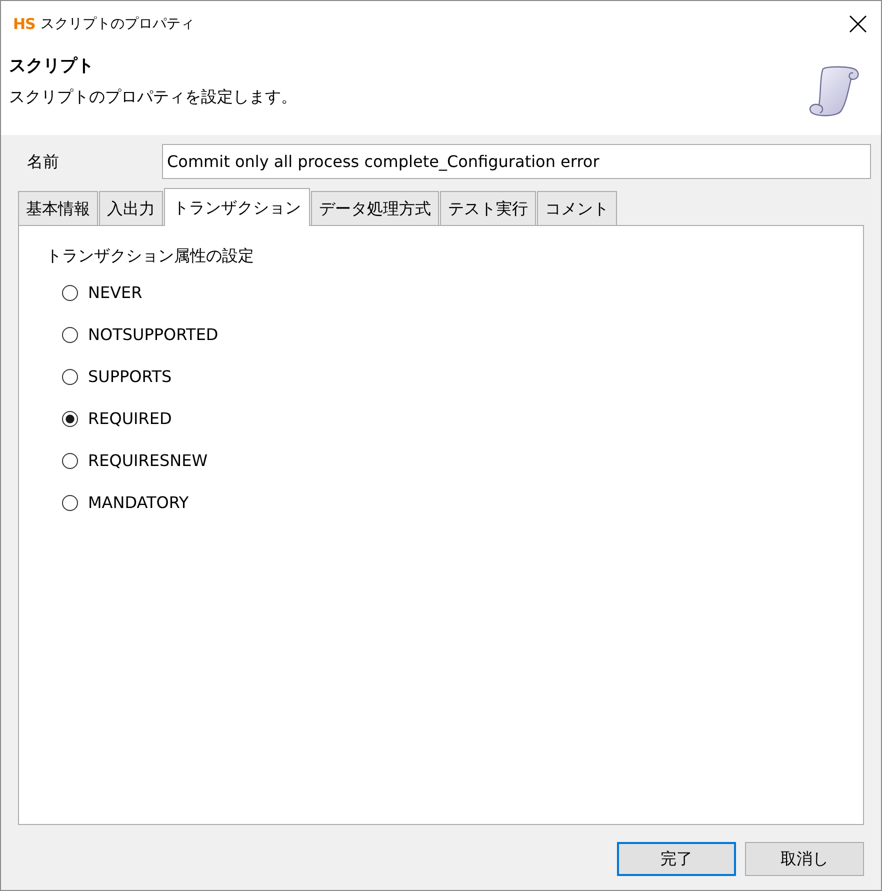 The image size is (882, 891). Describe the element at coordinates (676, 859) in the screenshot. I see `dialog-button: 完了` at that location.